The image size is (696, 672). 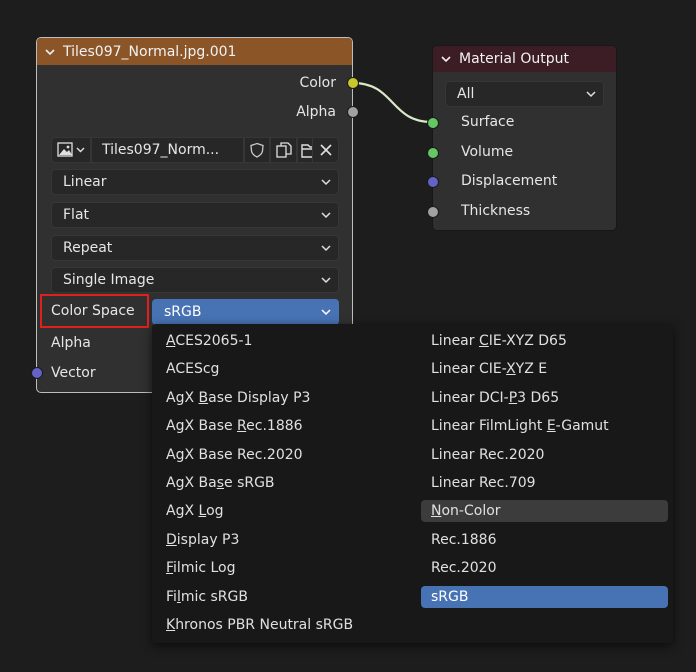 What do you see at coordinates (191, 483) in the screenshot?
I see `option-label-part: AgX Ba` at bounding box center [191, 483].